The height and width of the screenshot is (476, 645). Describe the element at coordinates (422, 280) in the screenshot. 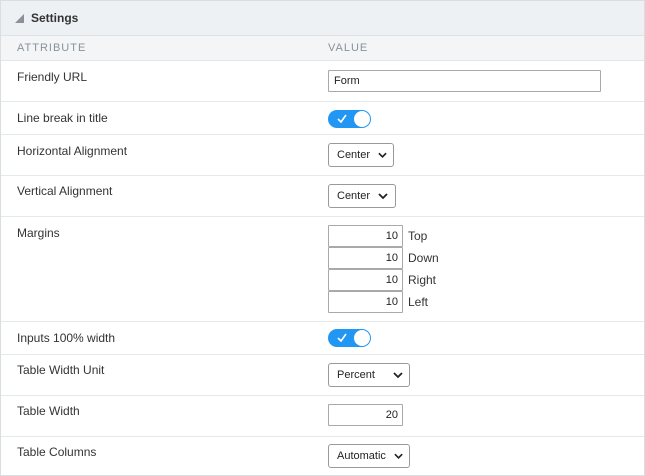

I see `margin-right-label: Right` at that location.